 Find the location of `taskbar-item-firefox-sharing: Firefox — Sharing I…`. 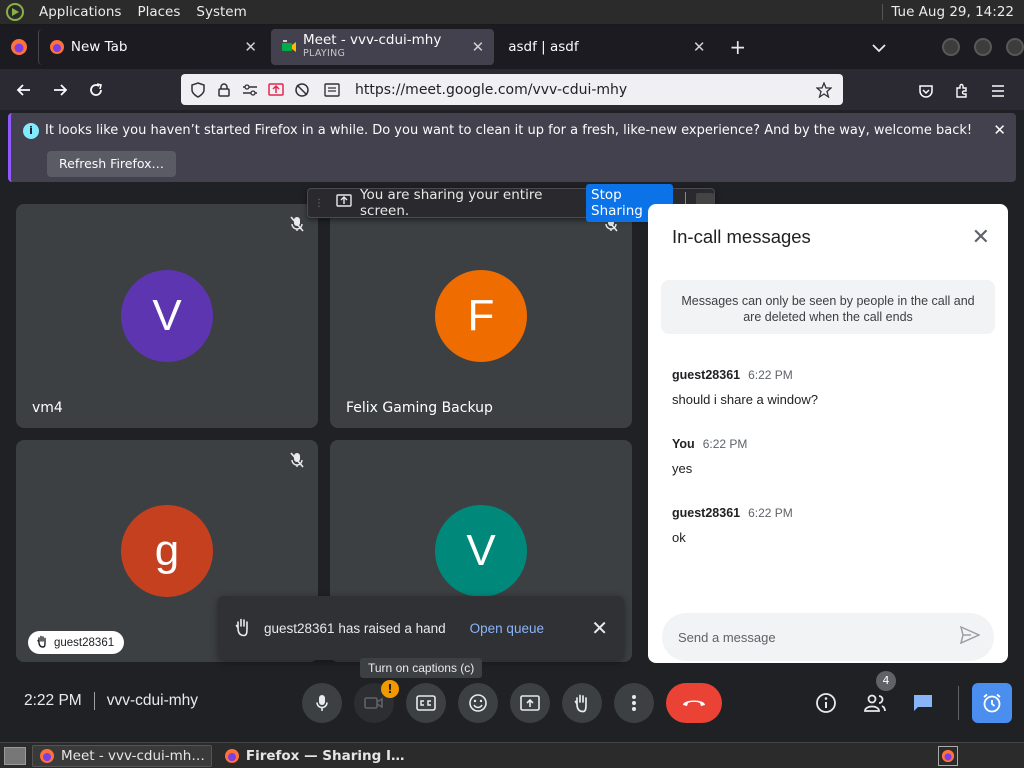

taskbar-item-firefox-sharing: Firefox — Sharing I… is located at coordinates (314, 756).